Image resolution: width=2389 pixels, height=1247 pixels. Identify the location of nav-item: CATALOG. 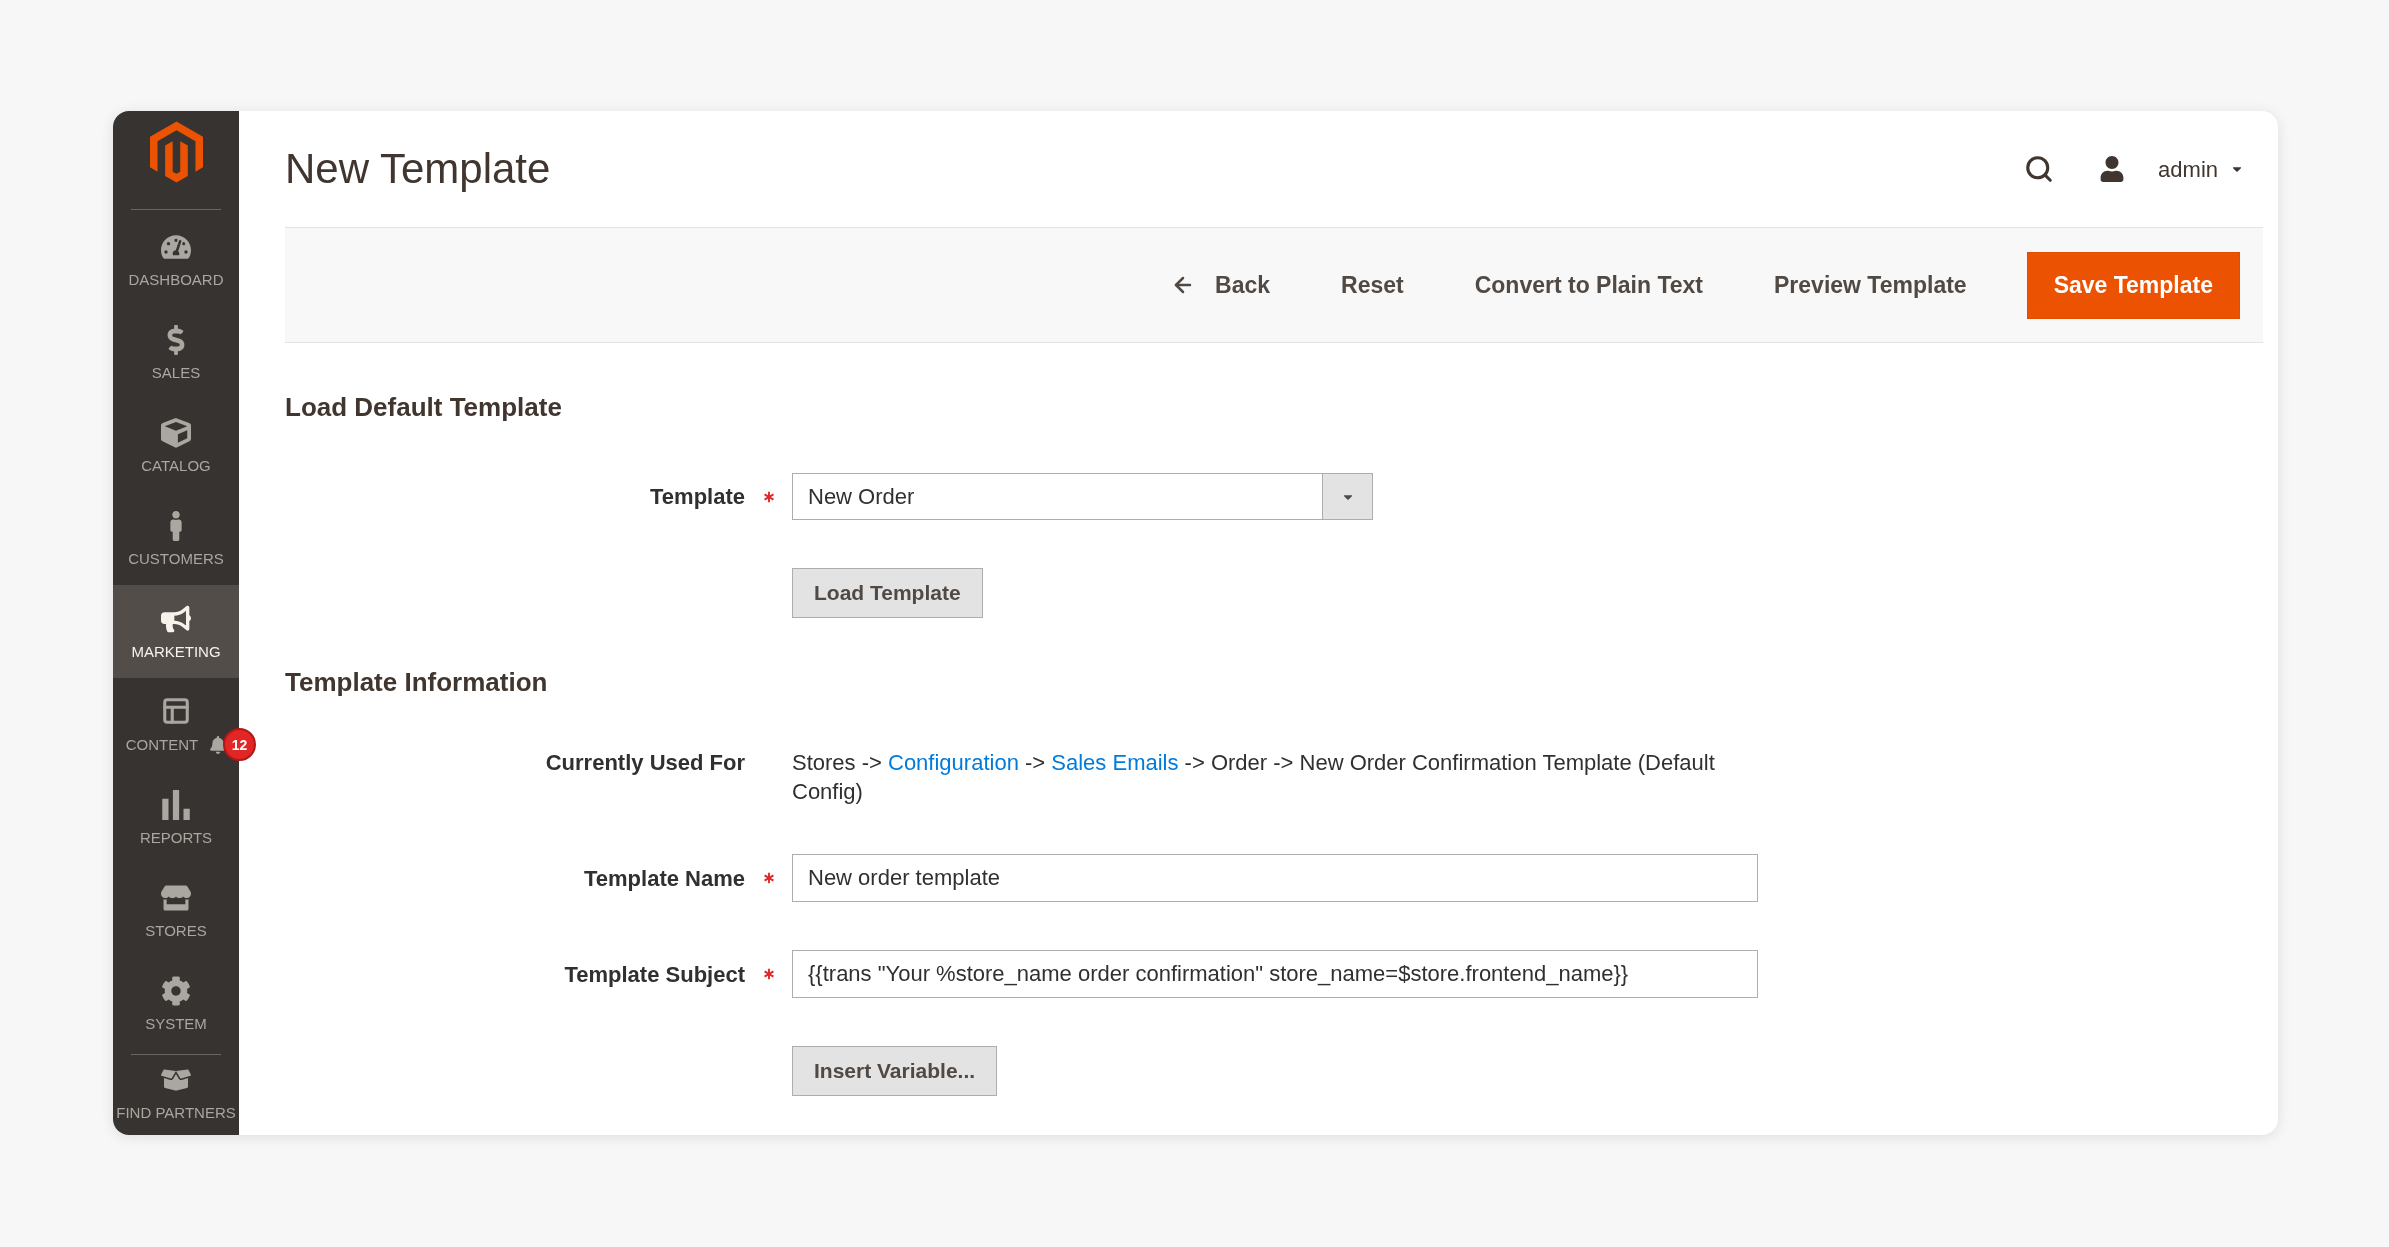
(176, 445).